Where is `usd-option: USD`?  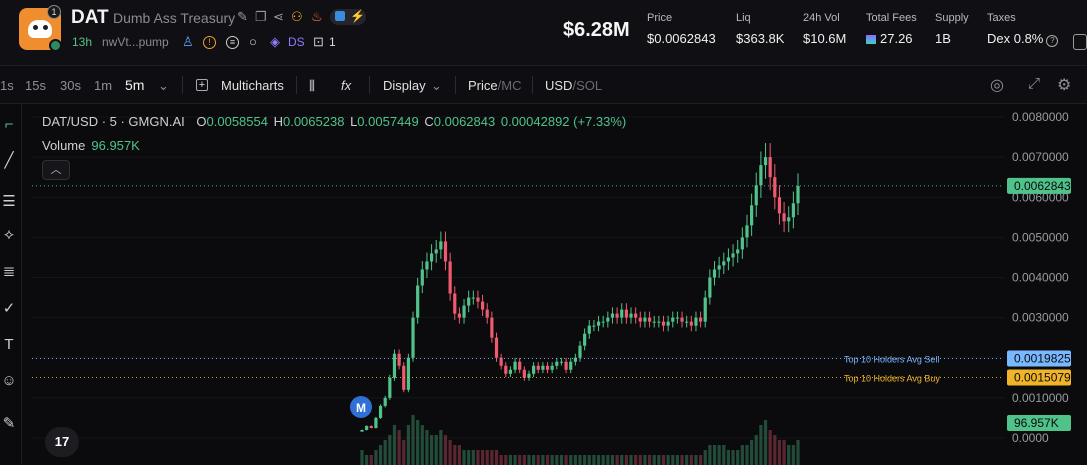 usd-option: USD is located at coordinates (559, 85).